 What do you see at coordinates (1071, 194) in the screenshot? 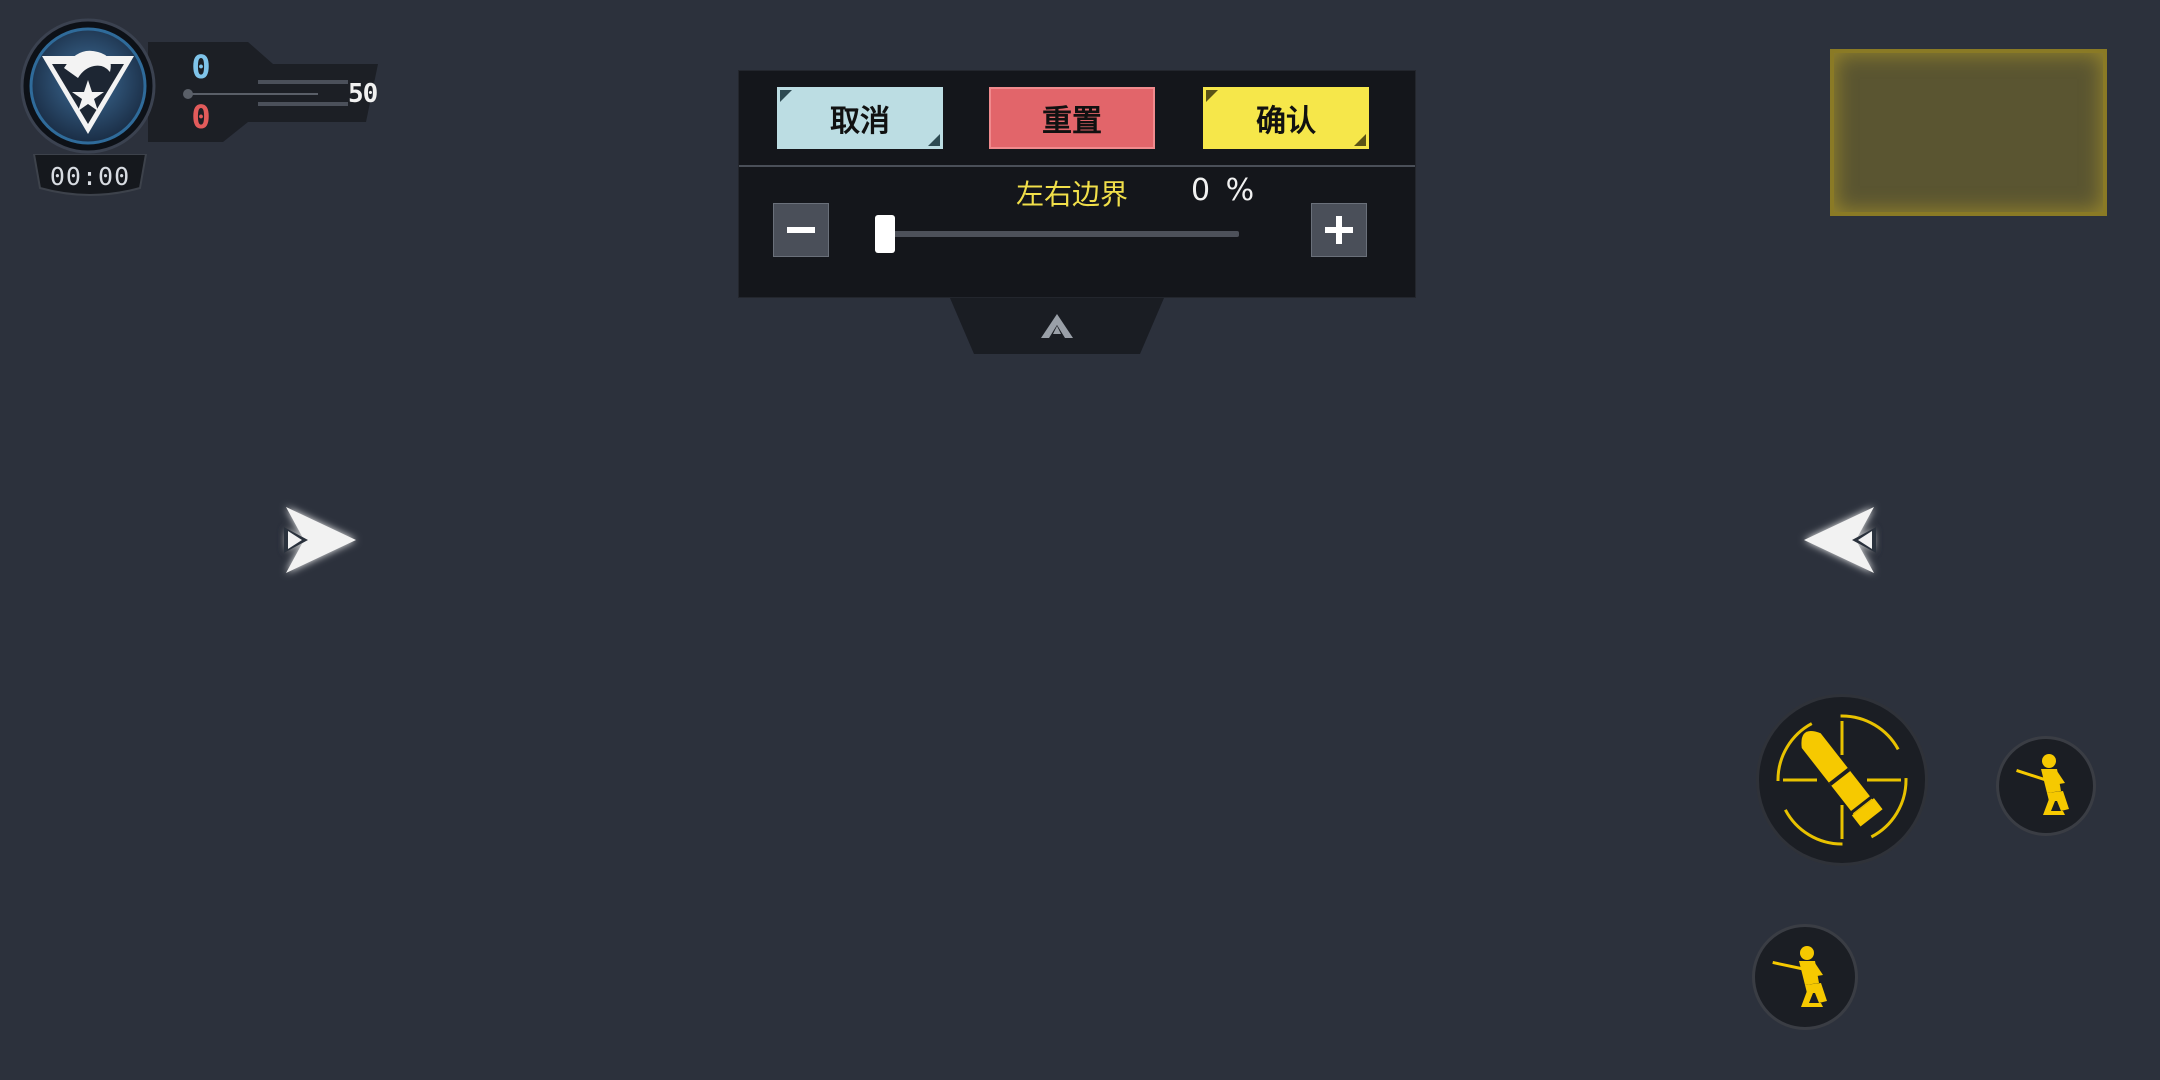
I see `setting-label: 左右边界` at bounding box center [1071, 194].